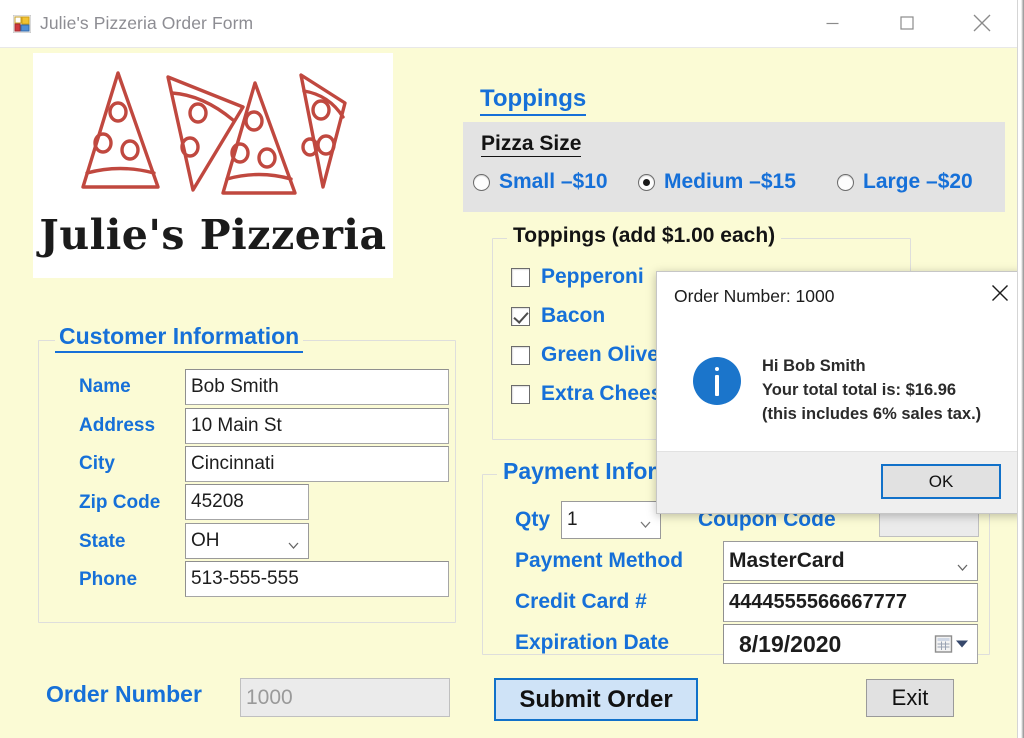  What do you see at coordinates (247, 541) in the screenshot?
I see `state-select: OH` at bounding box center [247, 541].